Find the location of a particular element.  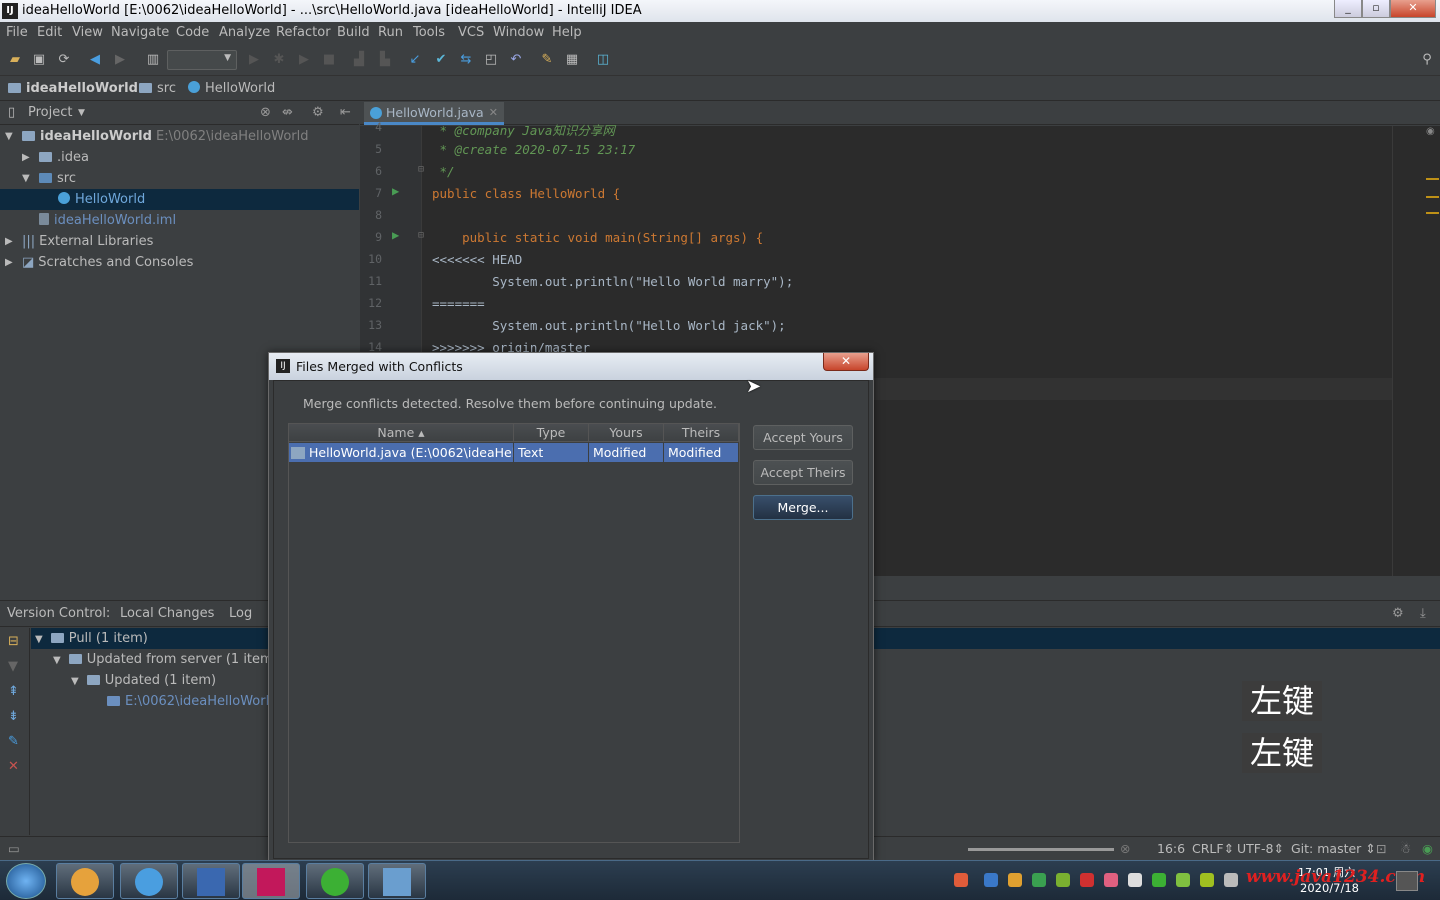

column-header-theirs: Theirs is located at coordinates (701, 433).